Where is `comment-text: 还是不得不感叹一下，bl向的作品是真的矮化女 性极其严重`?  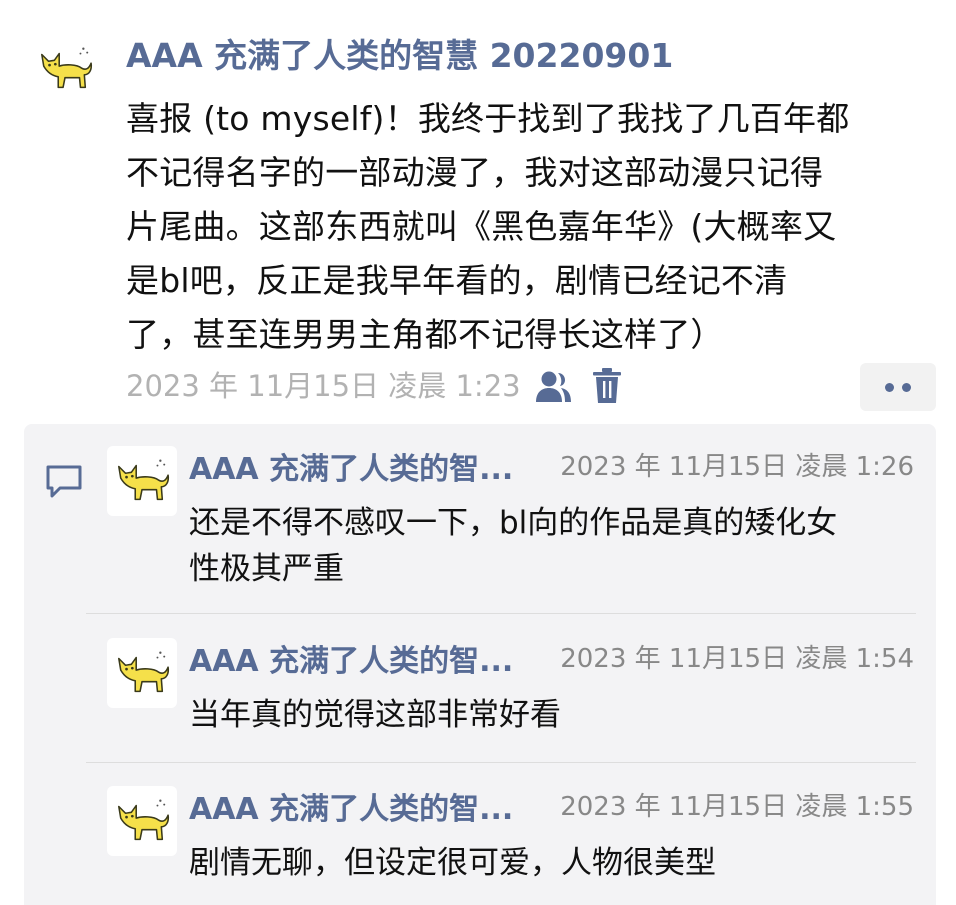
comment-text: 还是不得不感叹一下，bl向的作品是真的矮化女 性极其严重 is located at coordinates (559, 546).